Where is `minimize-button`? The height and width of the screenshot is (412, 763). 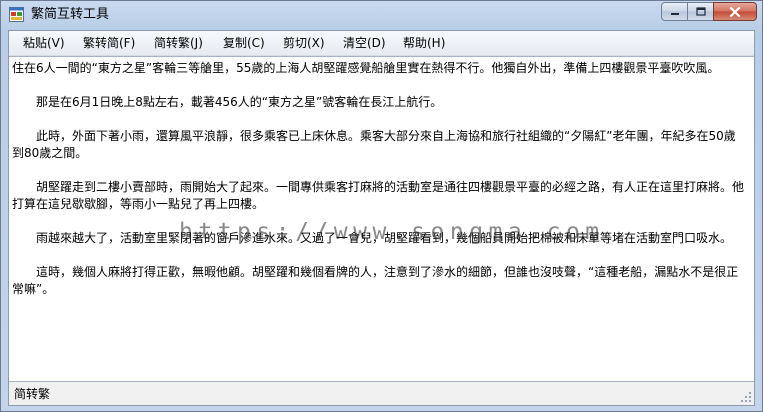 minimize-button is located at coordinates (674, 11).